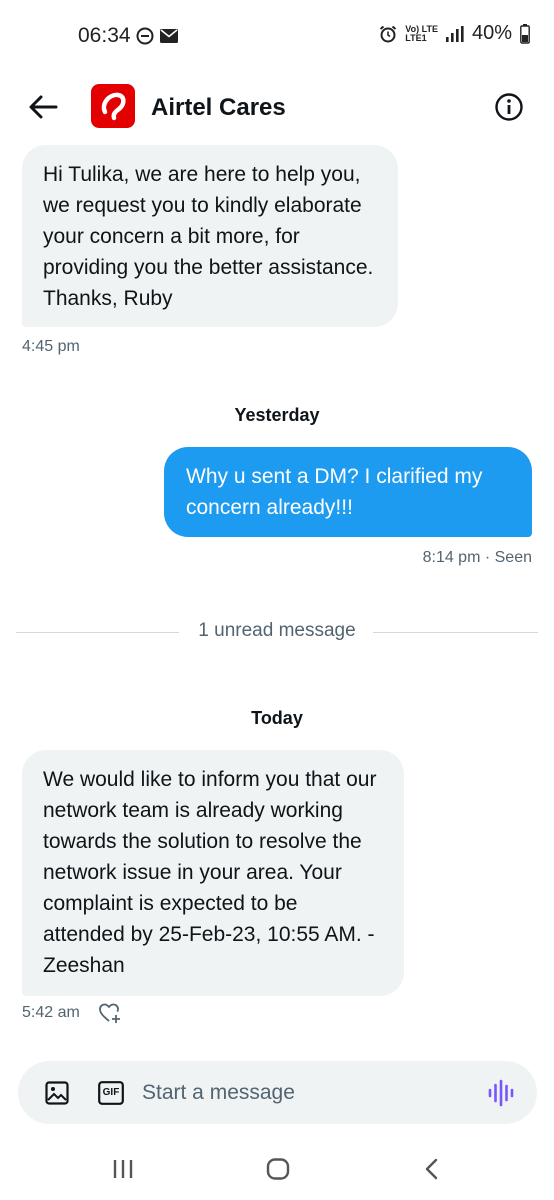  I want to click on conversation-header: Airtel Cares, so click(277, 108).